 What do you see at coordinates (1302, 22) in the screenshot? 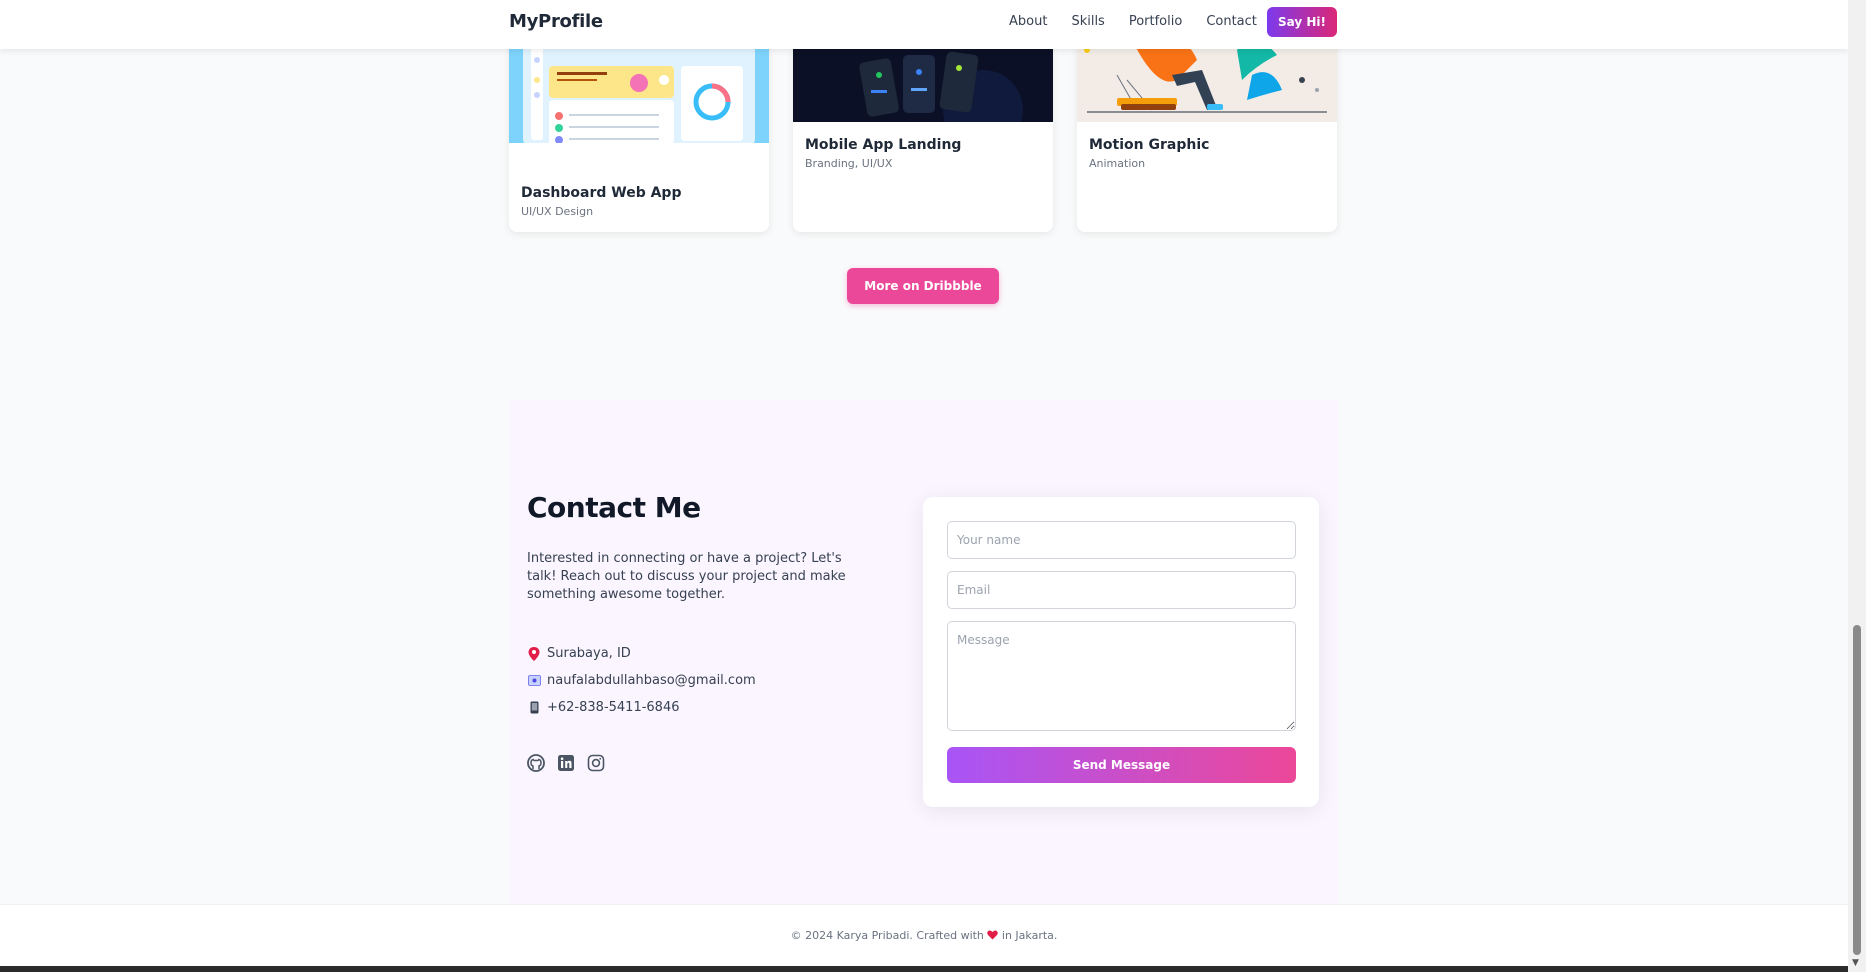
I see `say-hi-button: Say Hi!` at bounding box center [1302, 22].